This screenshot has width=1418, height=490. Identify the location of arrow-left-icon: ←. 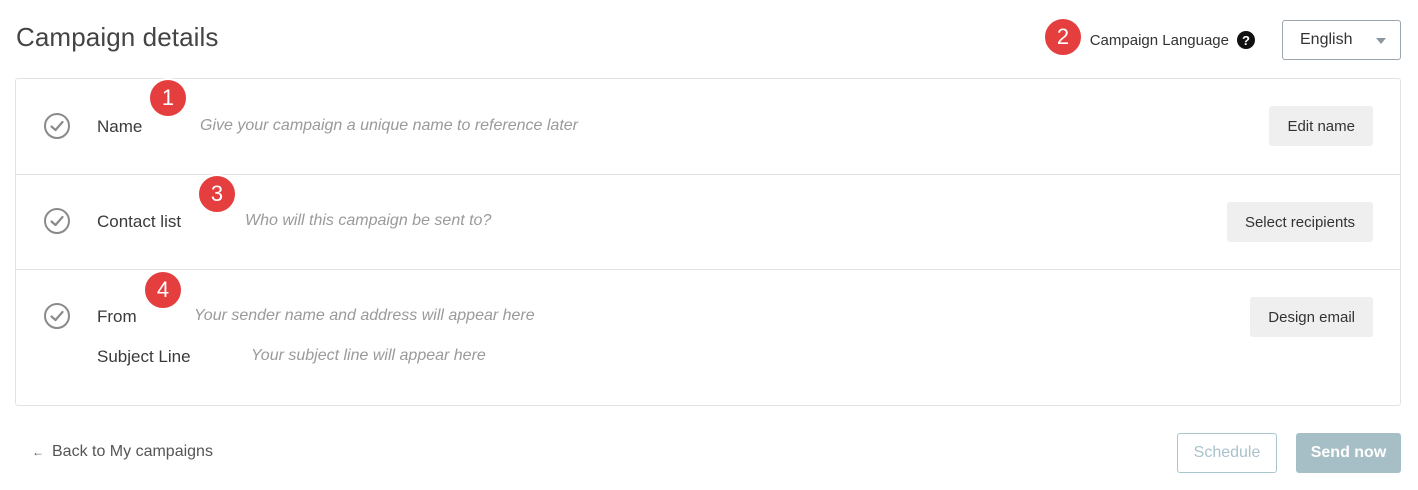
(38, 452).